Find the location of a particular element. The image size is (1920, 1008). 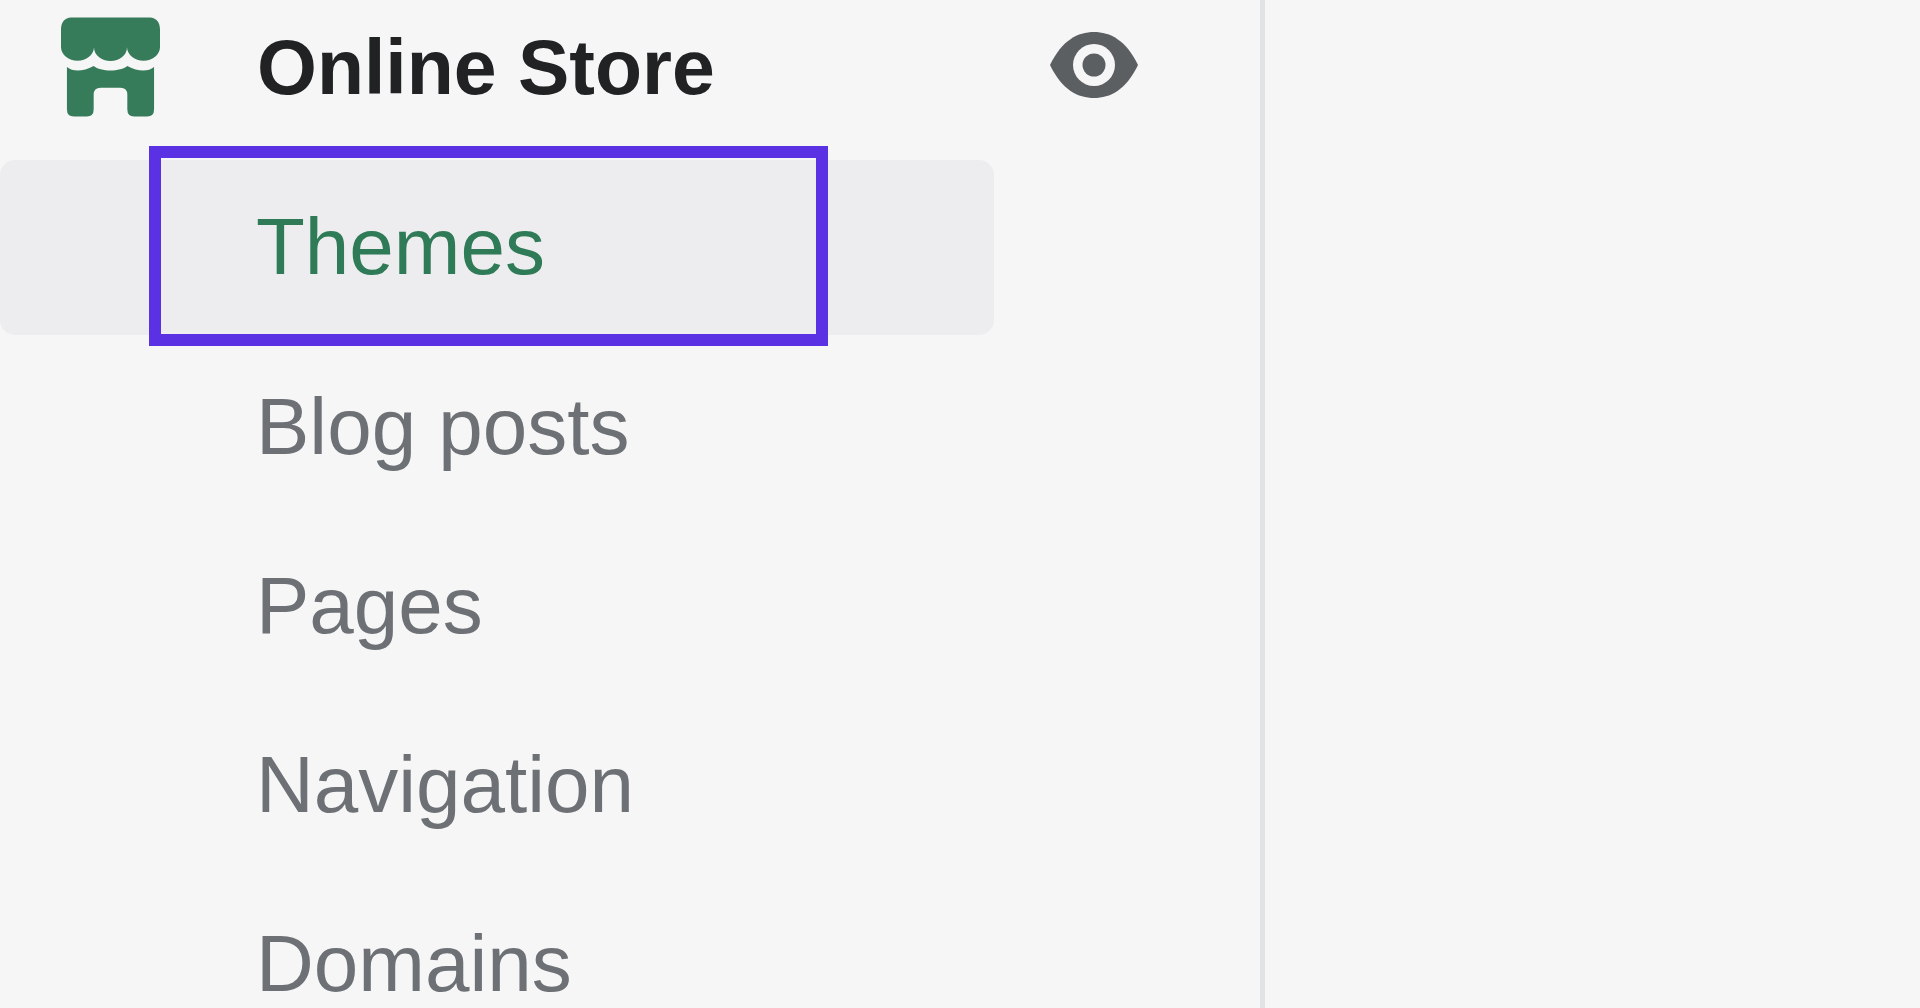

nav-item: Pages is located at coordinates (497, 605).